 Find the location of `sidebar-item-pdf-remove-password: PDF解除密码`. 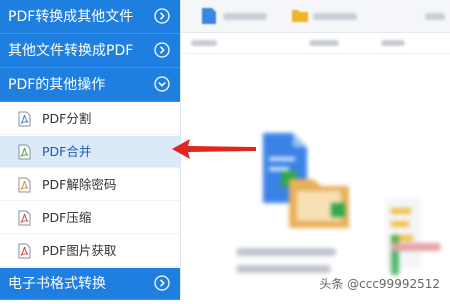

sidebar-item-pdf-remove-password: PDF解除密码 is located at coordinates (90, 185).